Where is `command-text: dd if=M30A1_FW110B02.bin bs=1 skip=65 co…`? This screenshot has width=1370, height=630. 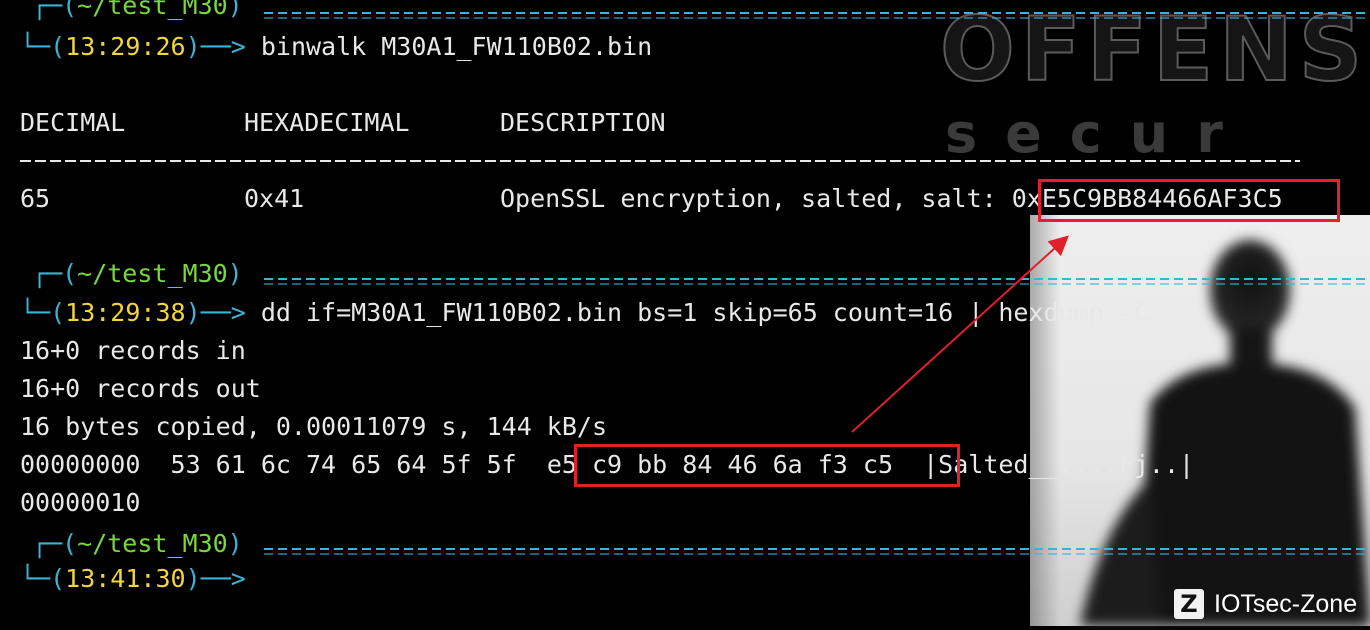
command-text: dd if=M30A1_FW110B02.bin bs=1 skip=65 co… is located at coordinates (704, 312).